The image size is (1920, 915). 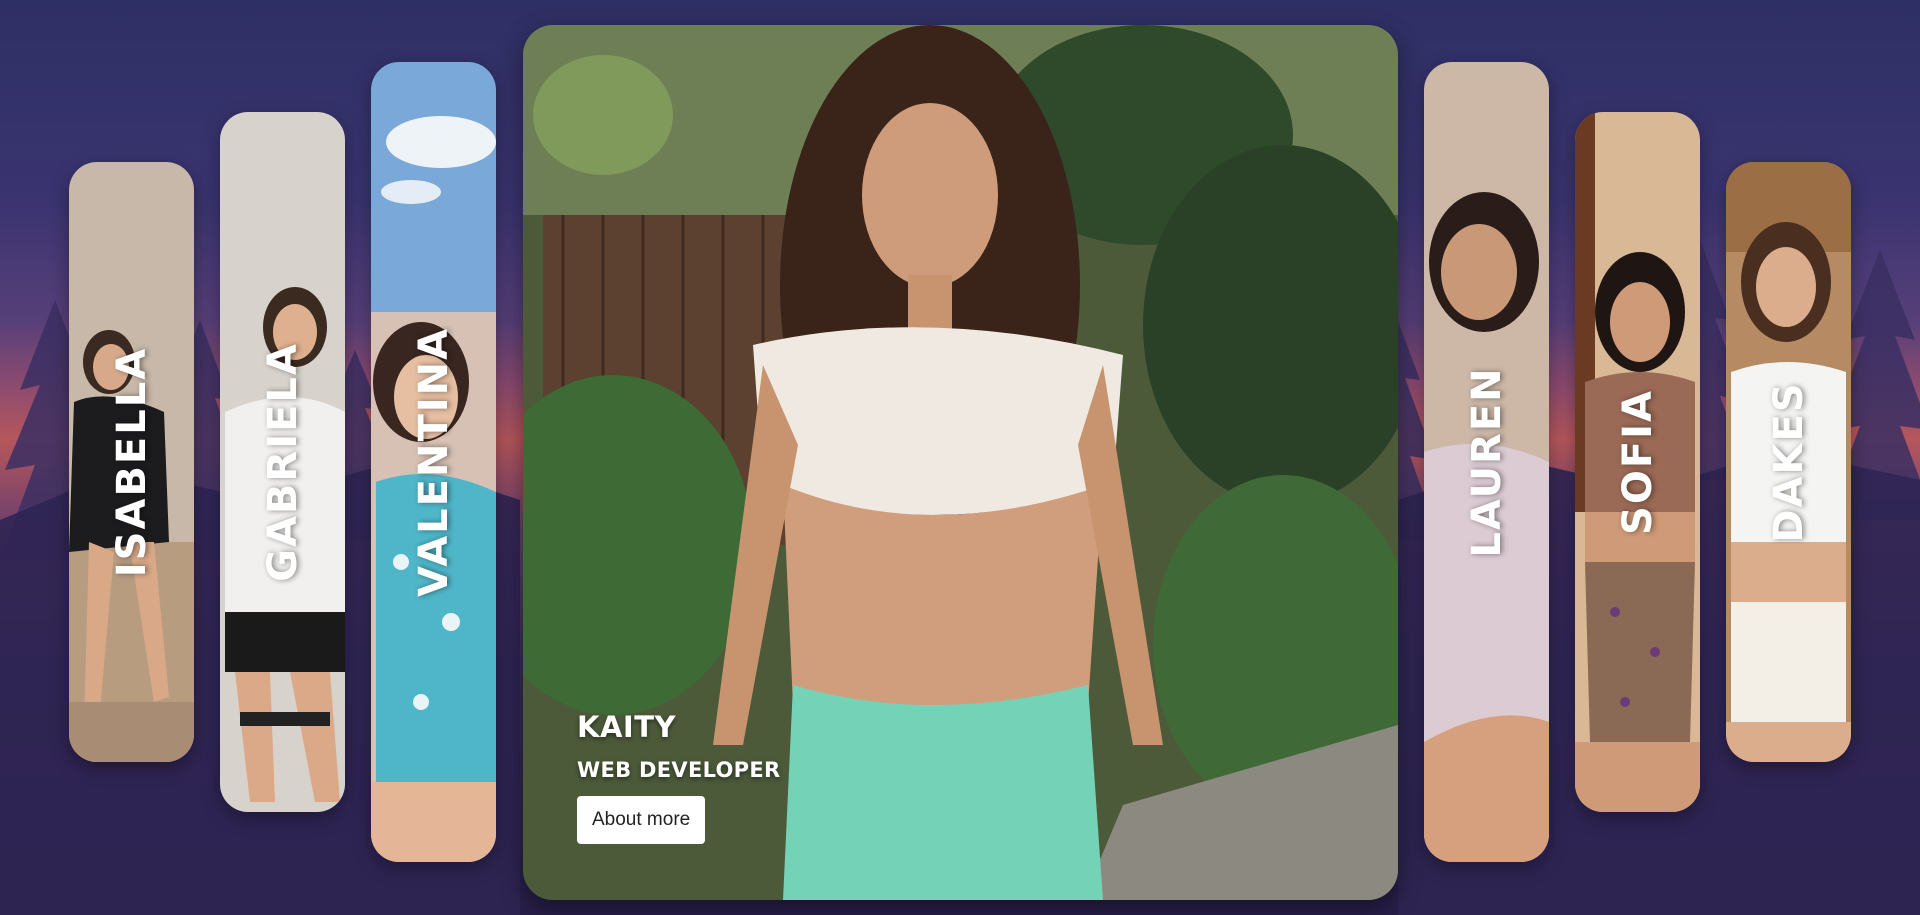 I want to click on profile-name: LAUREN, so click(x=1486, y=462).